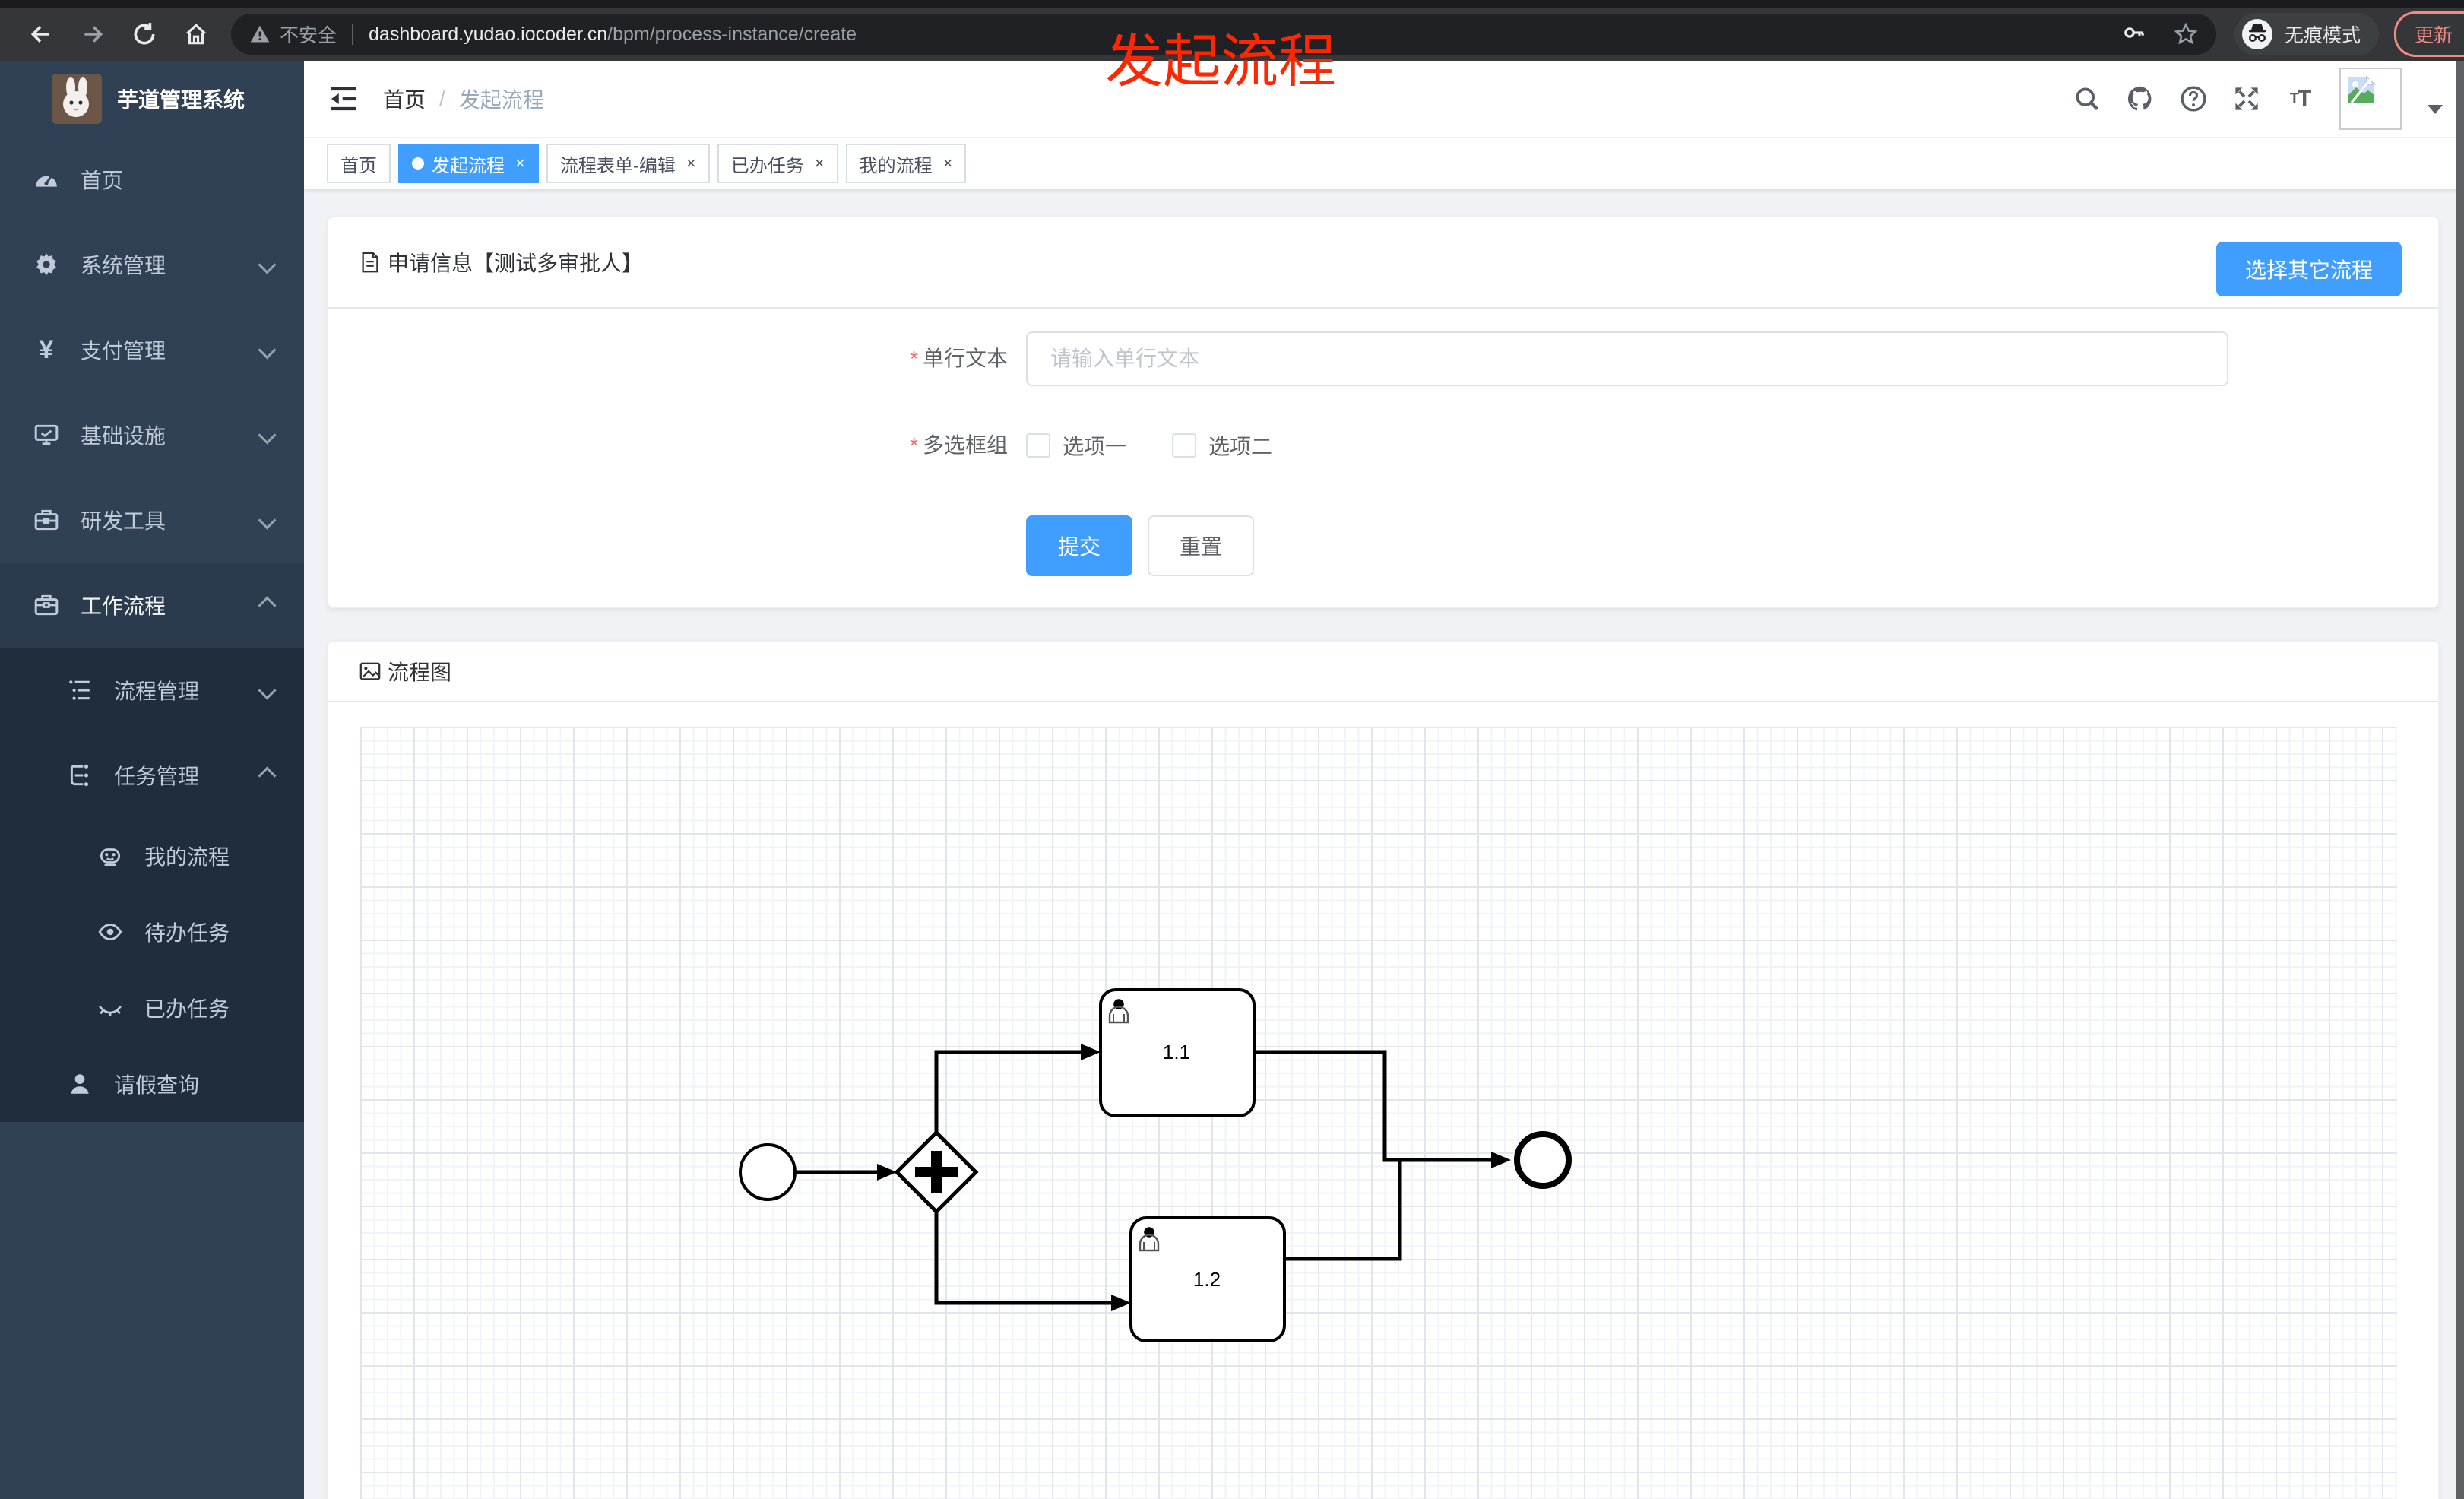 The image size is (2464, 1499). What do you see at coordinates (768, 1172) in the screenshot?
I see `start-event` at bounding box center [768, 1172].